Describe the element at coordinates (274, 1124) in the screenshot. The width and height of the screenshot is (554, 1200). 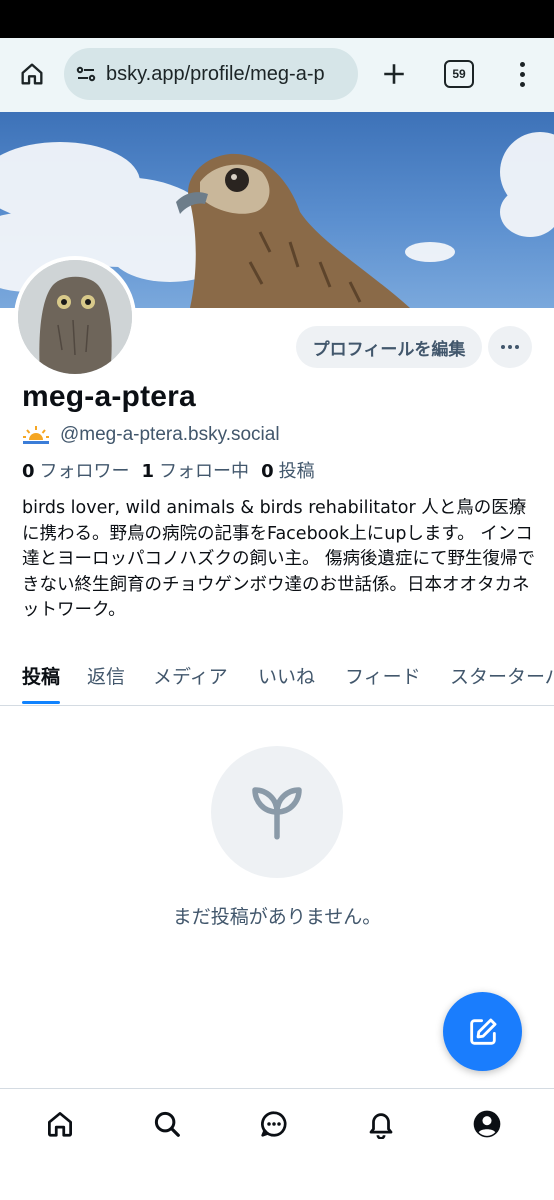
I see `chat-icon` at that location.